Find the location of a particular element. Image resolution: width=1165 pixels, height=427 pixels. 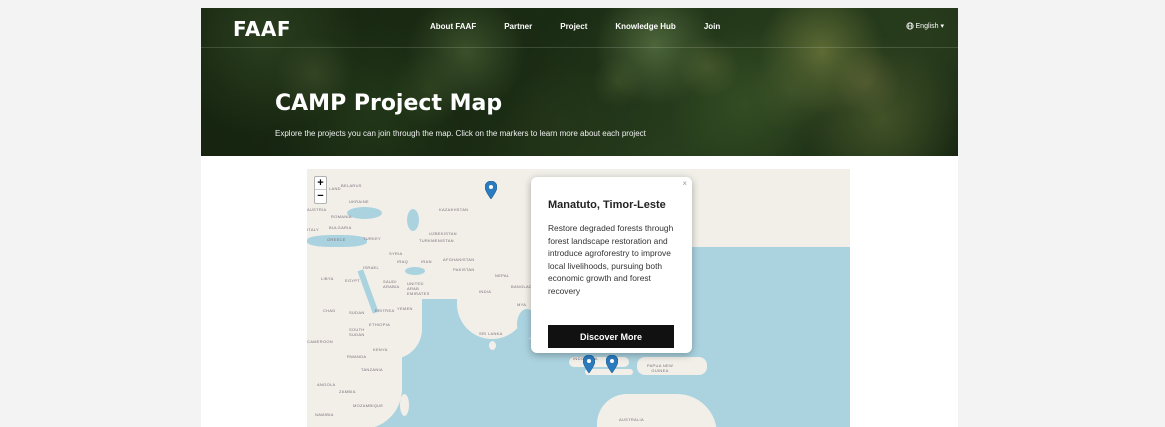

label-ethiopia: ETHIOPIA is located at coordinates (380, 324).